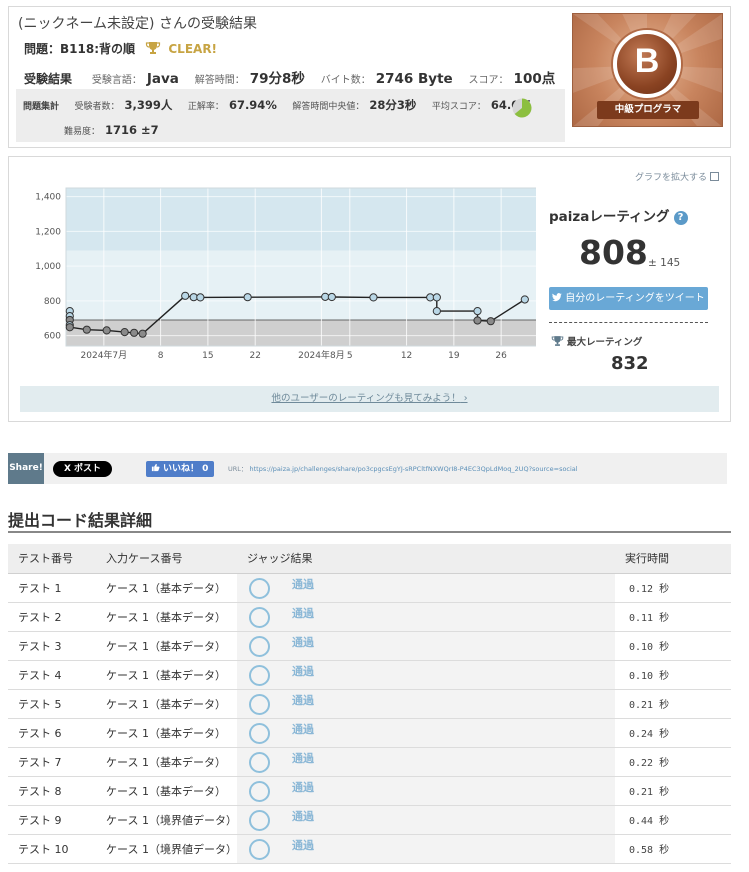 Image resolution: width=749 pixels, height=872 pixels. Describe the element at coordinates (137, 24) in the screenshot. I see `page-title: (ニックネーム未設定) さんの受験結果` at that location.